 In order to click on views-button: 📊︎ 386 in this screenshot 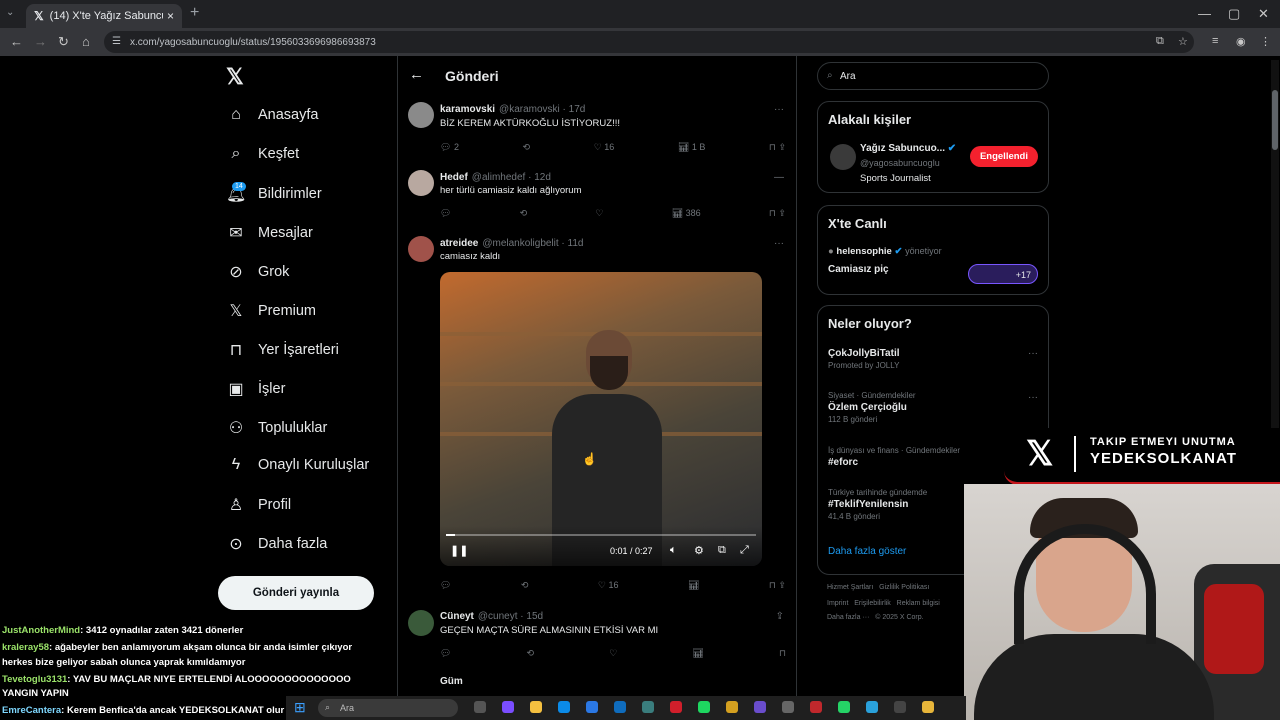, I will do `click(686, 213)`.